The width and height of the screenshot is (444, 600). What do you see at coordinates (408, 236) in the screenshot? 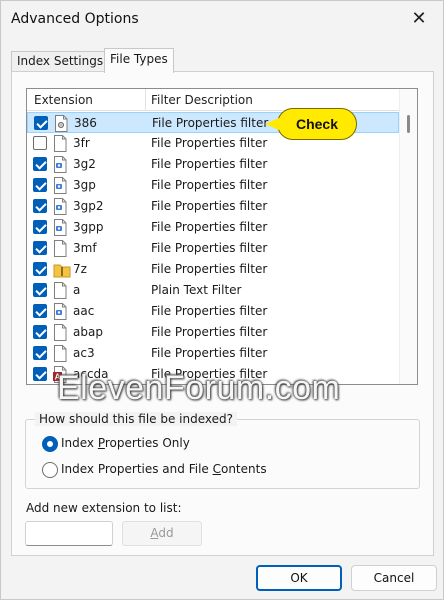
I see `vertical-scrollbar` at bounding box center [408, 236].